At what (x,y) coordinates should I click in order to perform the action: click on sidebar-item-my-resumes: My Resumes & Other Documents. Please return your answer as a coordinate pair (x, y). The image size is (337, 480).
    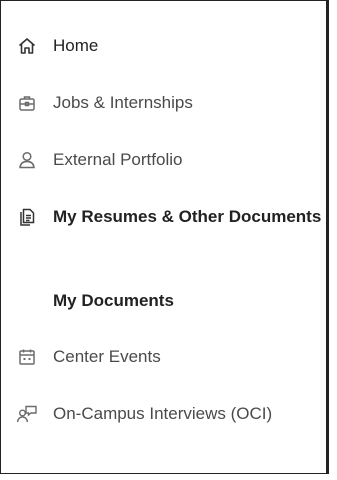
    Looking at the image, I should click on (171, 217).